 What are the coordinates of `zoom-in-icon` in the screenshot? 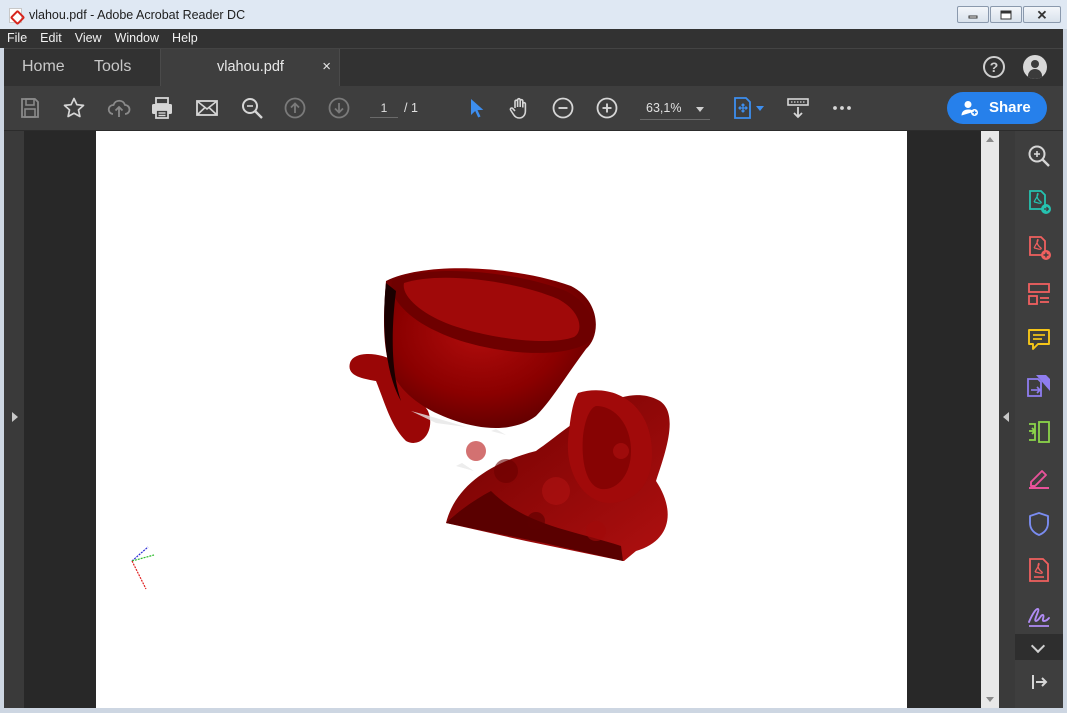 It's located at (607, 108).